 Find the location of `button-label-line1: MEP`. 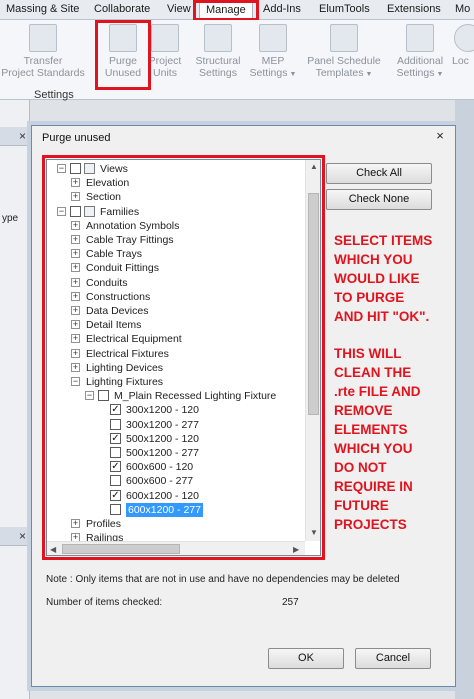

button-label-line1: MEP is located at coordinates (273, 61).